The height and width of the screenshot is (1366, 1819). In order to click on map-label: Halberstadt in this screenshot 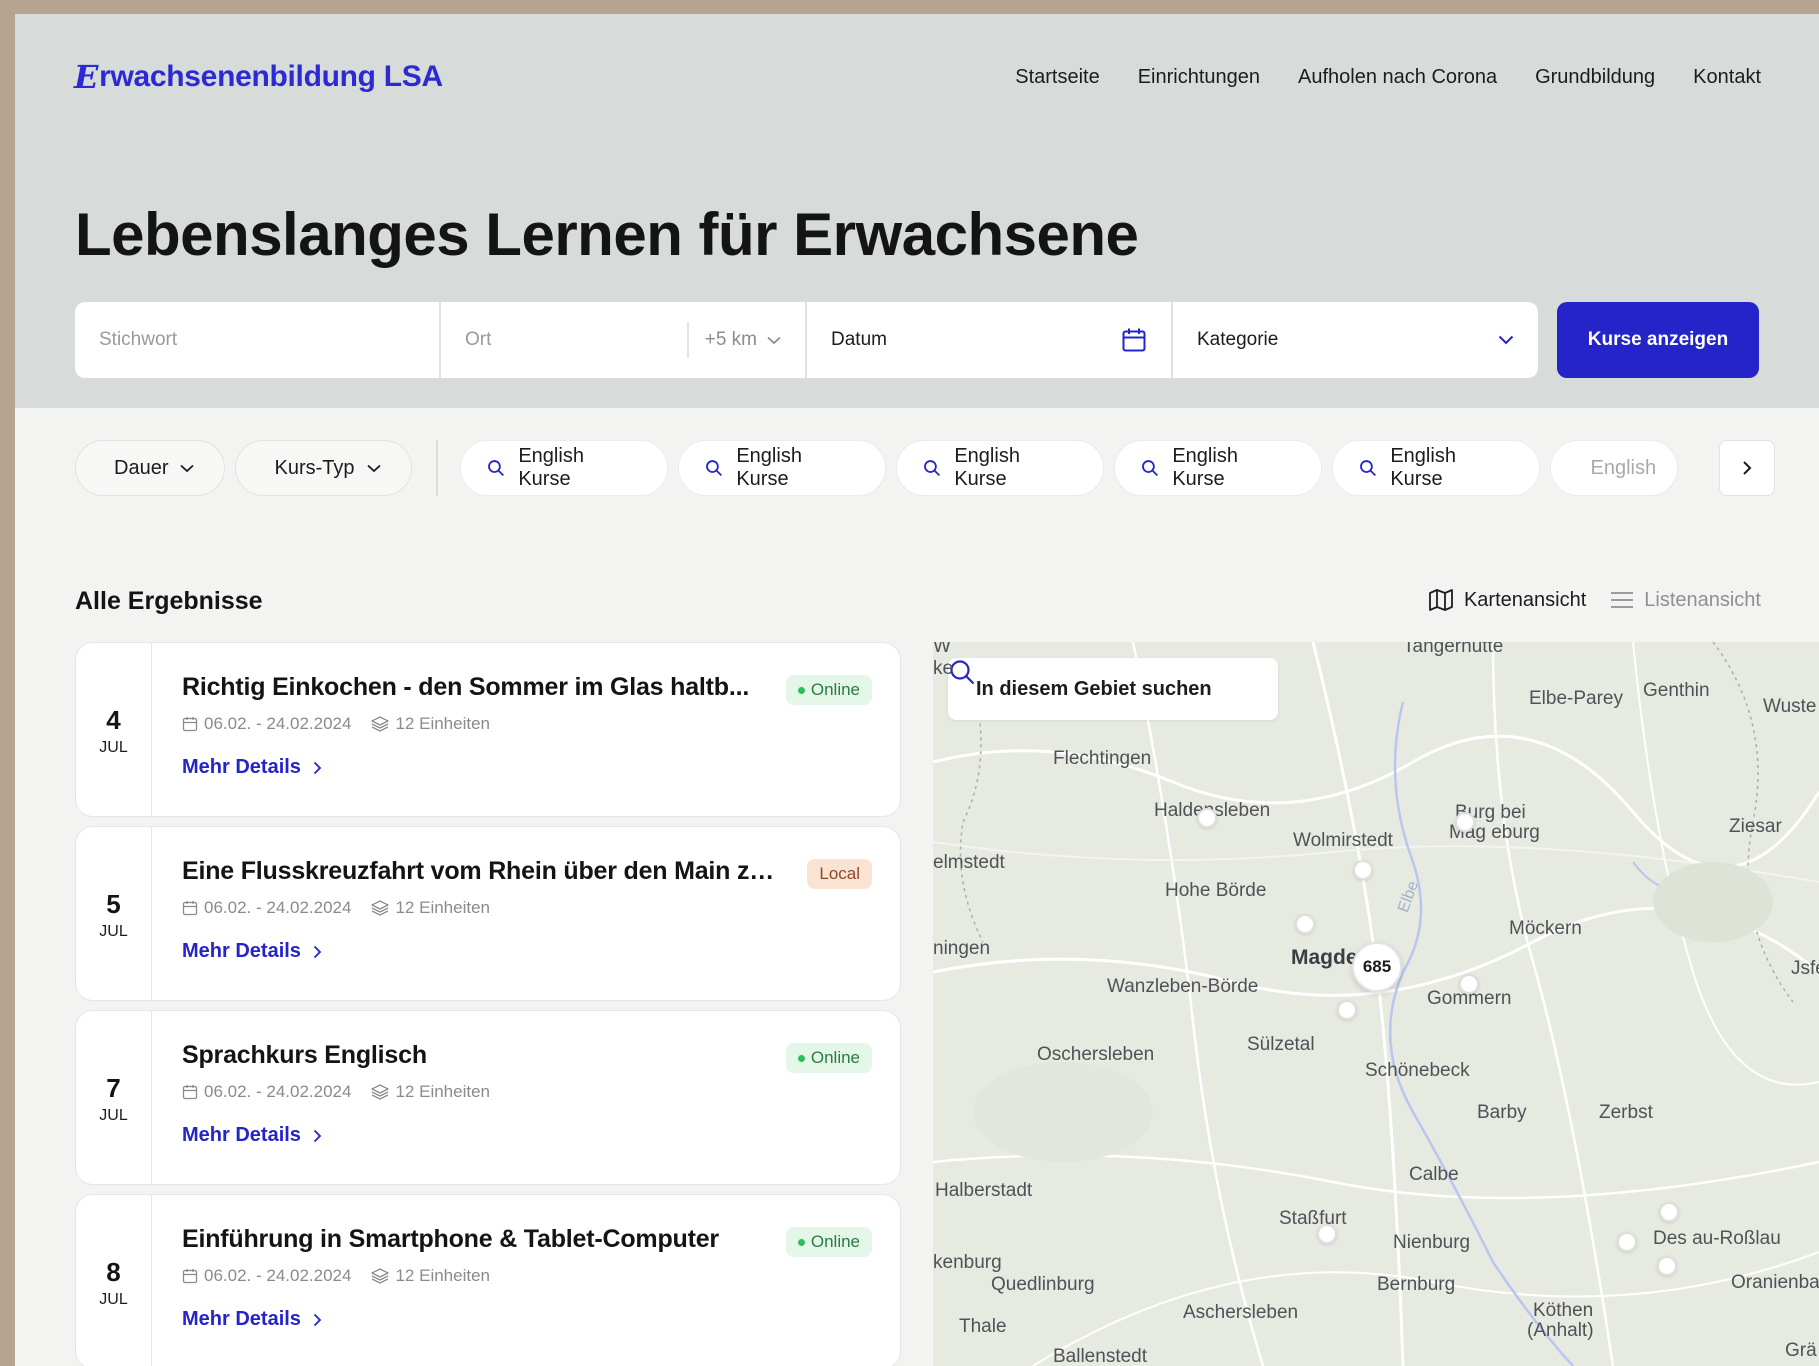, I will do `click(984, 1190)`.